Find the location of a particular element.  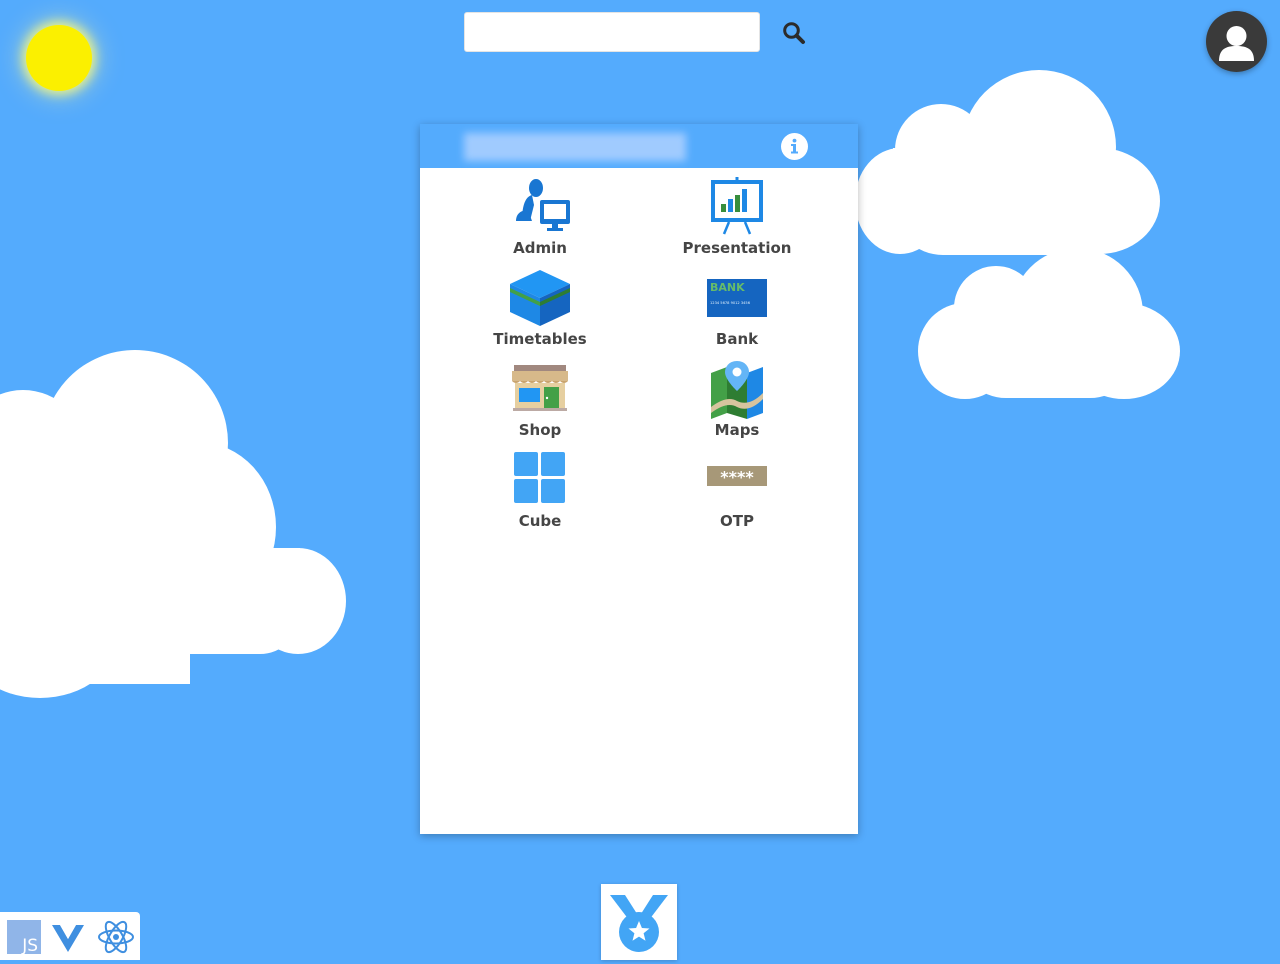

info-icon is located at coordinates (794, 146).